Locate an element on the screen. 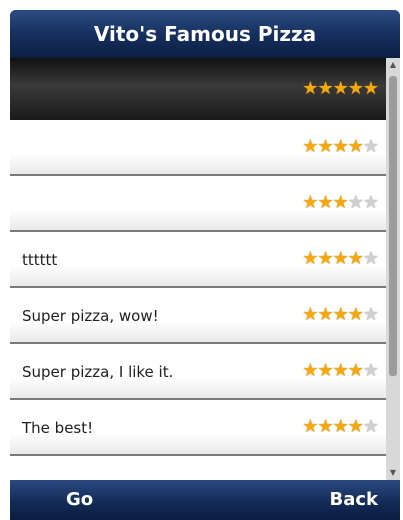 The image size is (403, 520). back-softkey: Back is located at coordinates (353, 500).